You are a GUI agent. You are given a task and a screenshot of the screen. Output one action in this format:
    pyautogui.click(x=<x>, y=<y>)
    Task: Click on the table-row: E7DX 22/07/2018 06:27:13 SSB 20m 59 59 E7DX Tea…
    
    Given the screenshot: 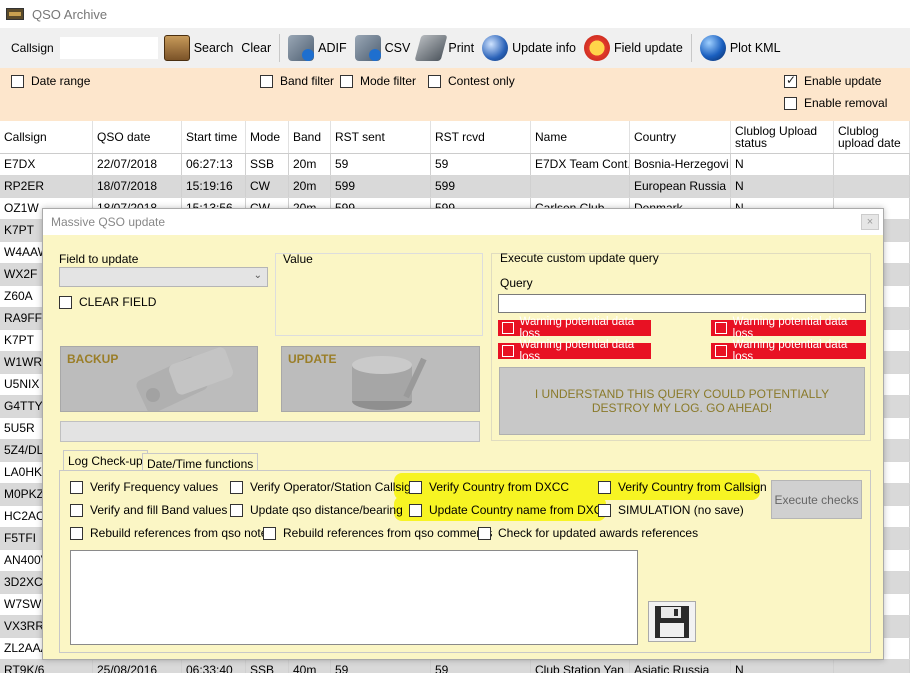 What is the action you would take?
    pyautogui.click(x=455, y=165)
    